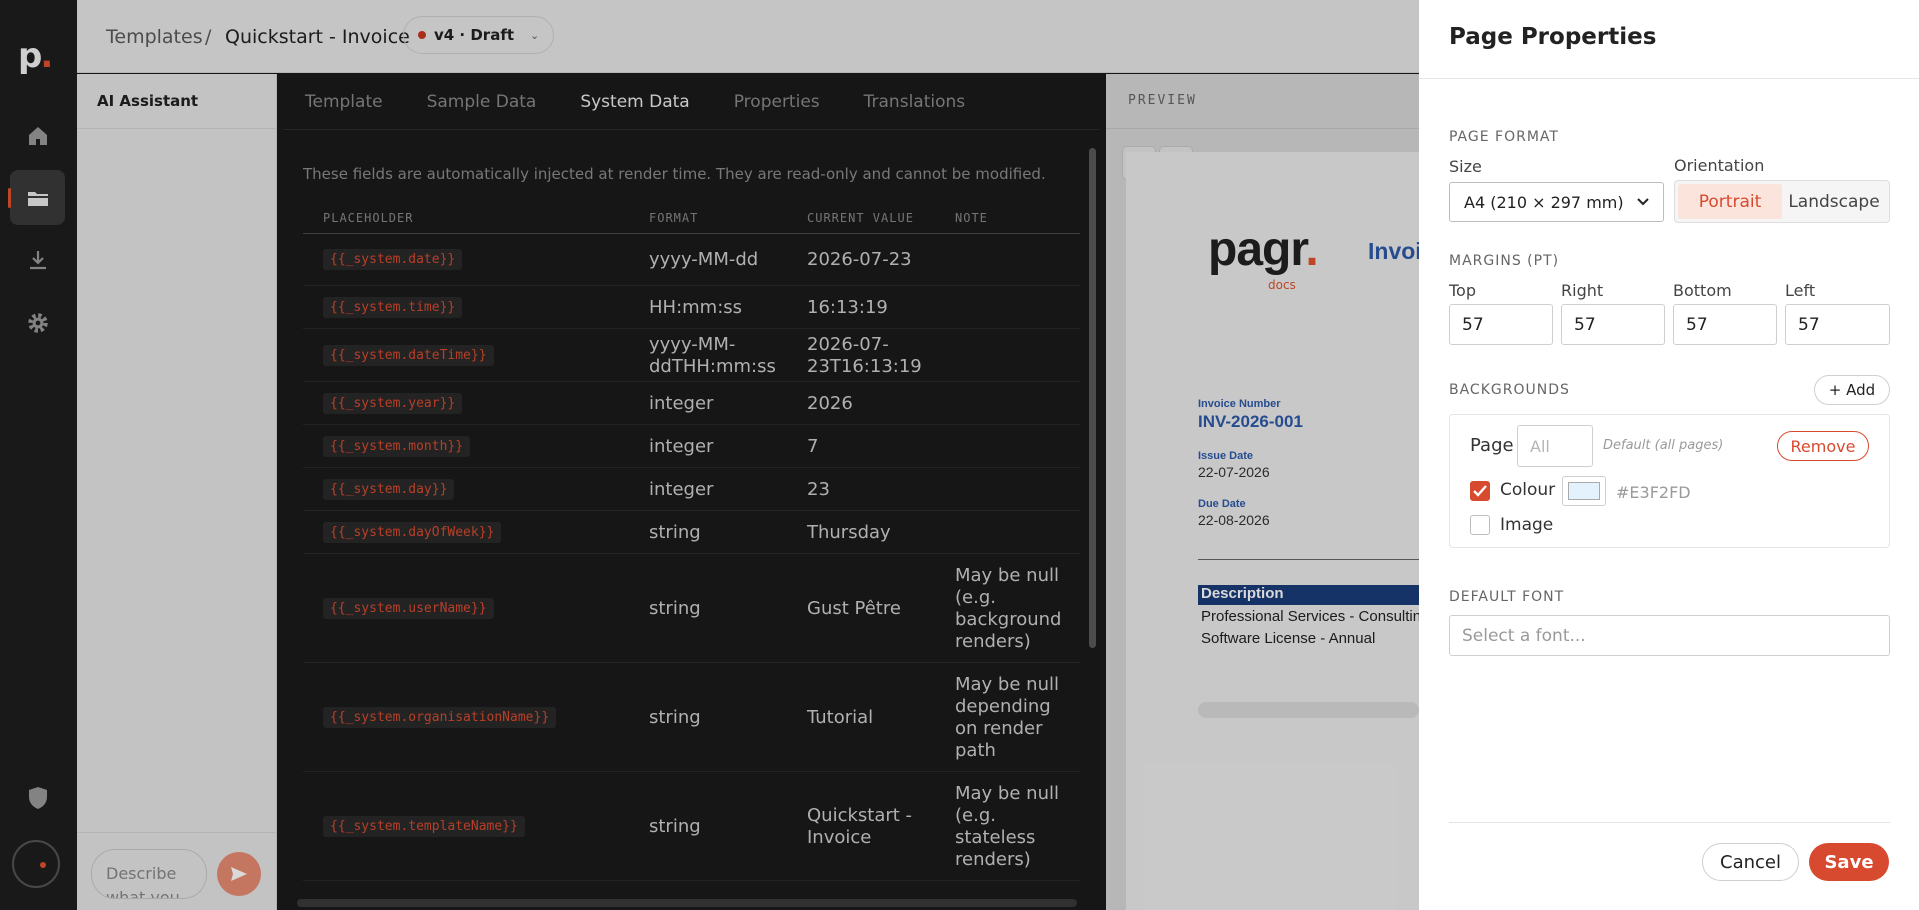  What do you see at coordinates (1653, 492) in the screenshot?
I see `colour-hex: #E3F2FD` at bounding box center [1653, 492].